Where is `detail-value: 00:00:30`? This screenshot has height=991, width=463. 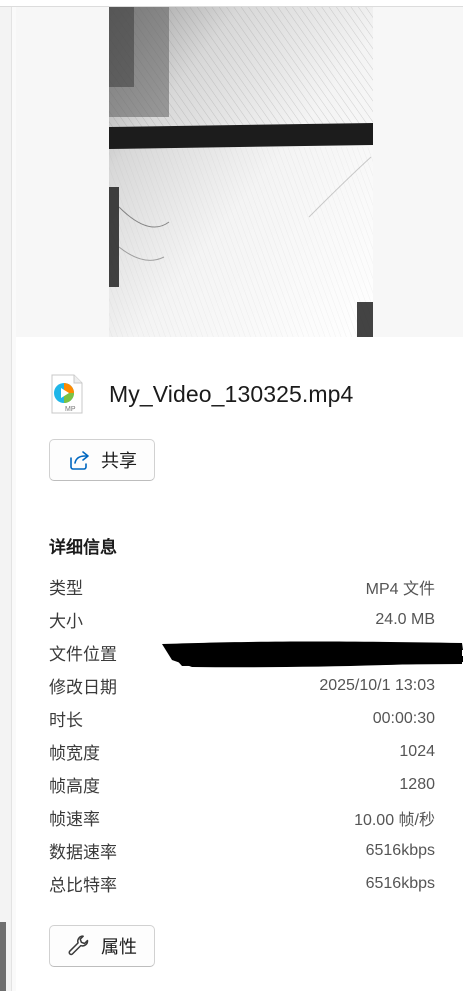
detail-value: 00:00:30 is located at coordinates (403, 718).